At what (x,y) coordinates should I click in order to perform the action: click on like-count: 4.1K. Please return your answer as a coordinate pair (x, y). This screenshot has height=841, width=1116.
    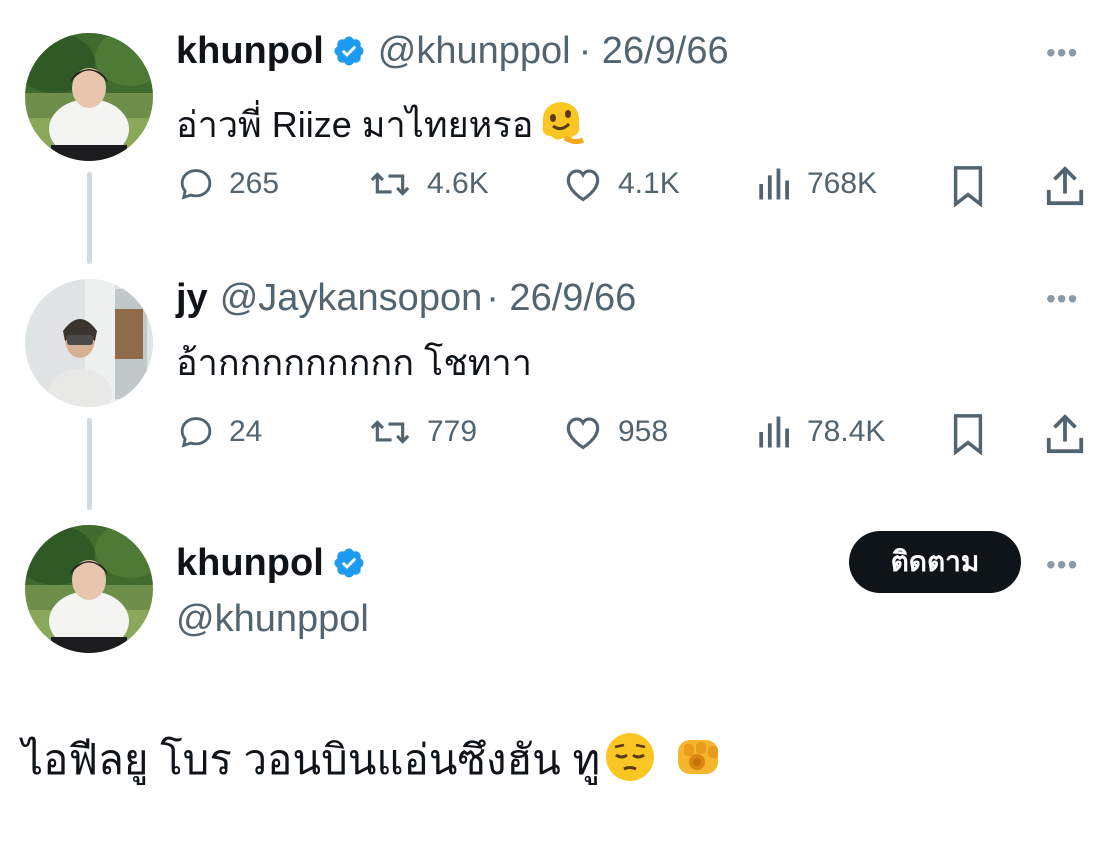
    Looking at the image, I should click on (649, 183).